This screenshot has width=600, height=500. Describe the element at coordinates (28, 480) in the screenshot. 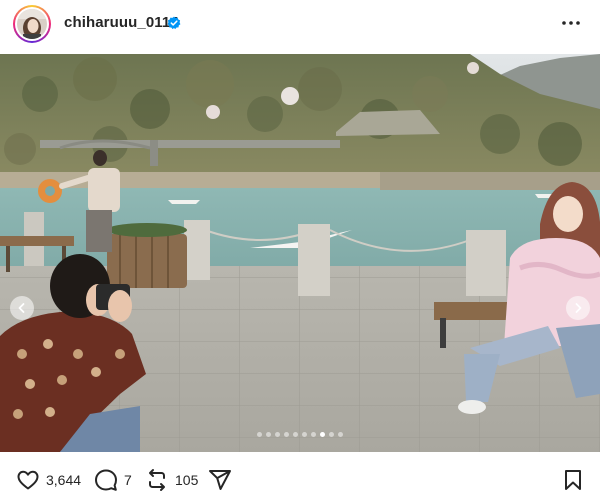

I see `heart-icon` at that location.